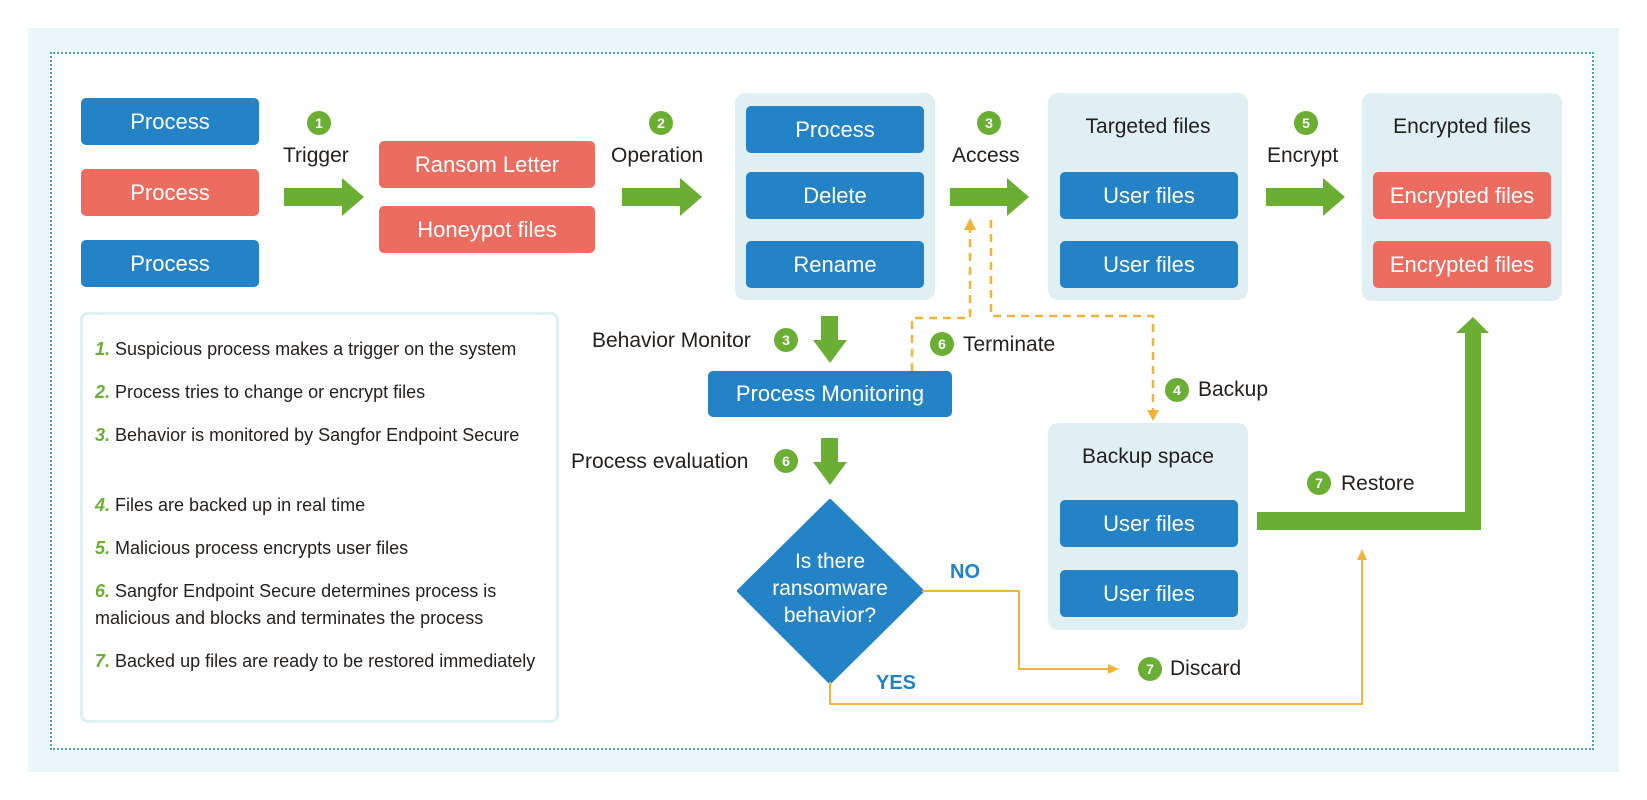 This screenshot has width=1647, height=800. What do you see at coordinates (660, 461) in the screenshot?
I see `process-evaluation-label: Process evaluation` at bounding box center [660, 461].